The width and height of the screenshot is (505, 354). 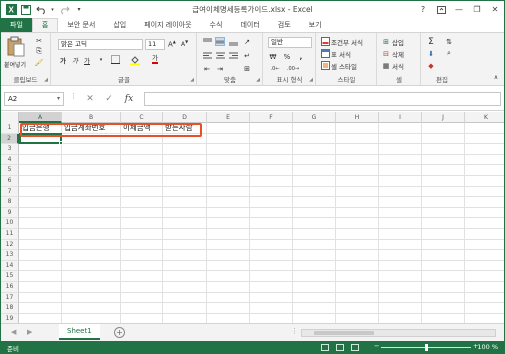 I want to click on wrap-text-icon: ↵, so click(x=247, y=55).